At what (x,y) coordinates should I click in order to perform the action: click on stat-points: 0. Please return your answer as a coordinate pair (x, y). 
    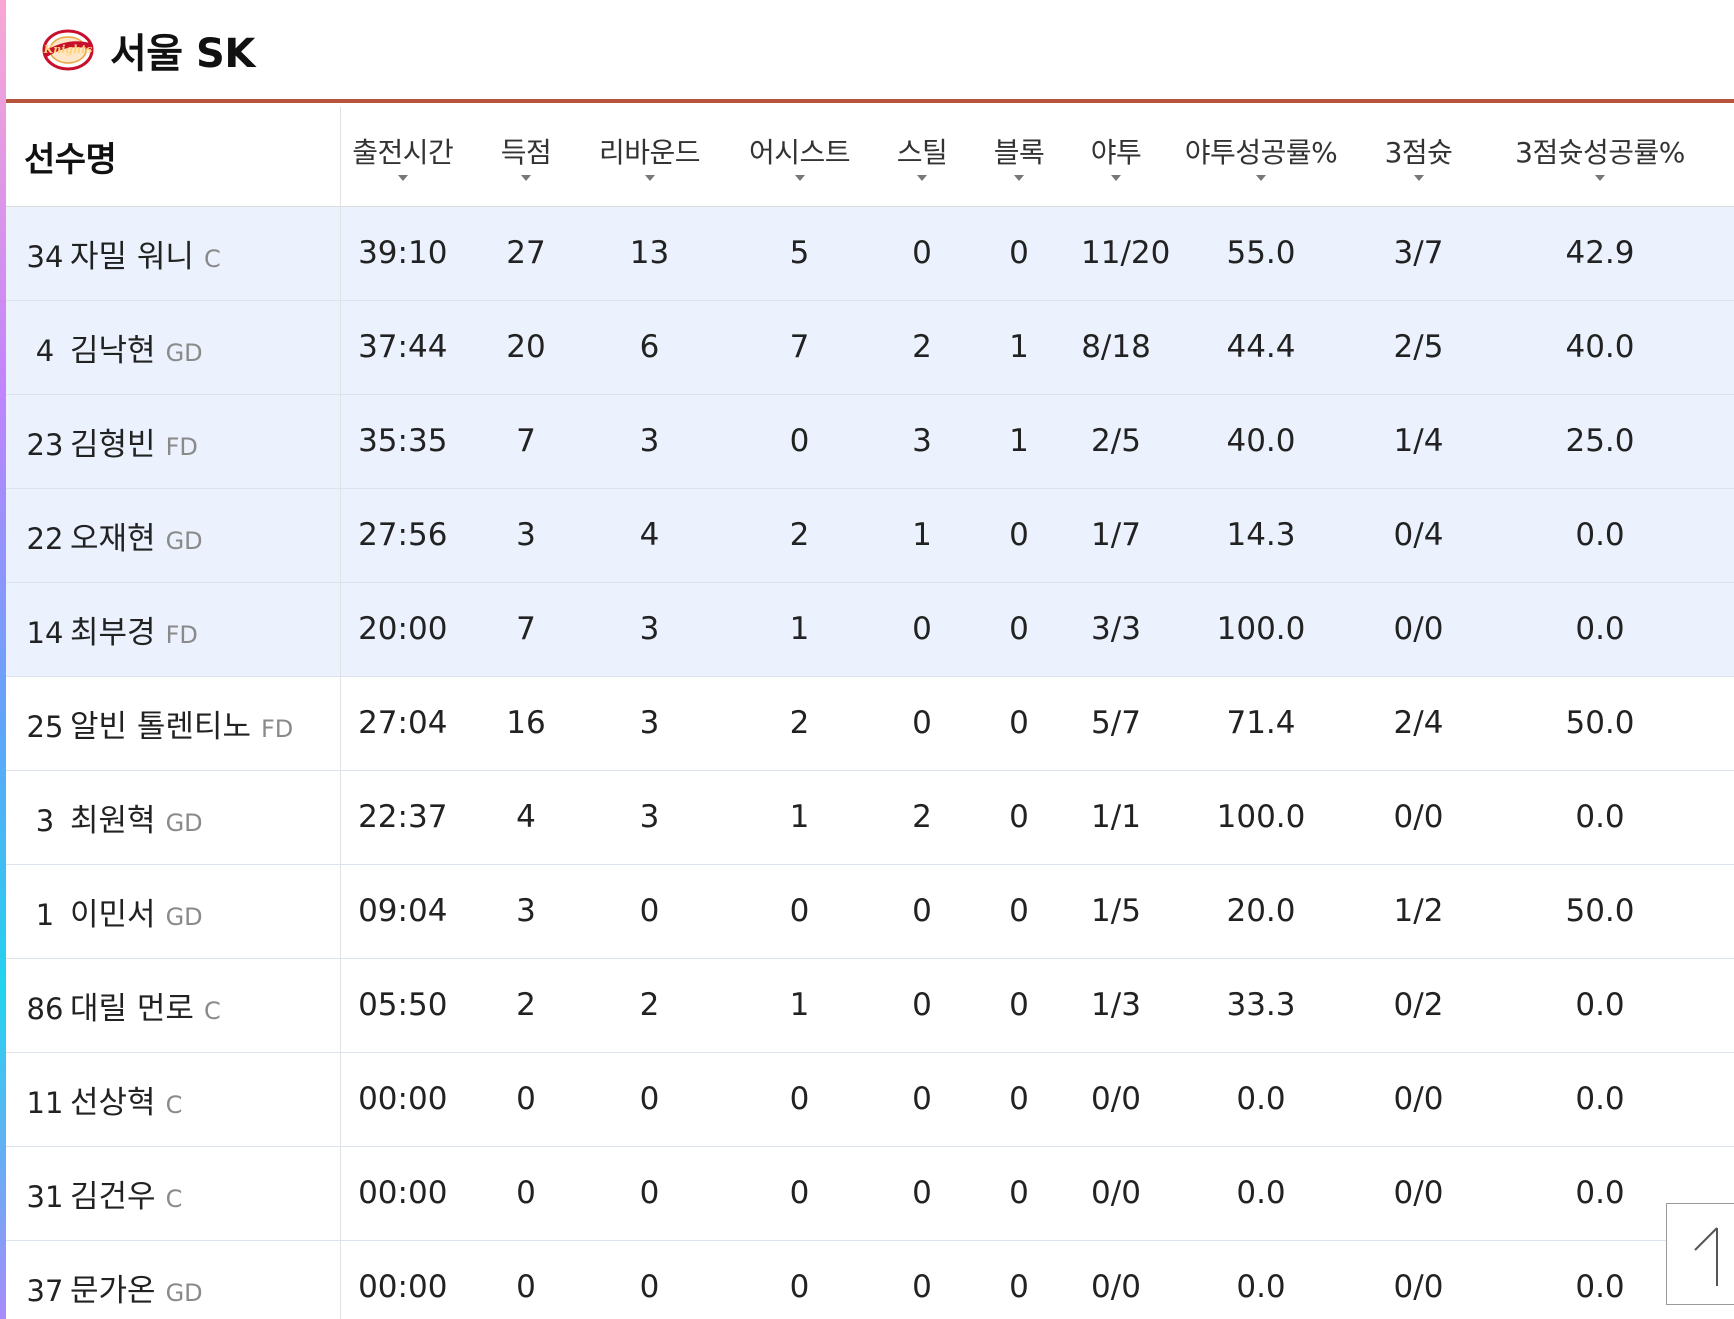
    Looking at the image, I should click on (526, 1193).